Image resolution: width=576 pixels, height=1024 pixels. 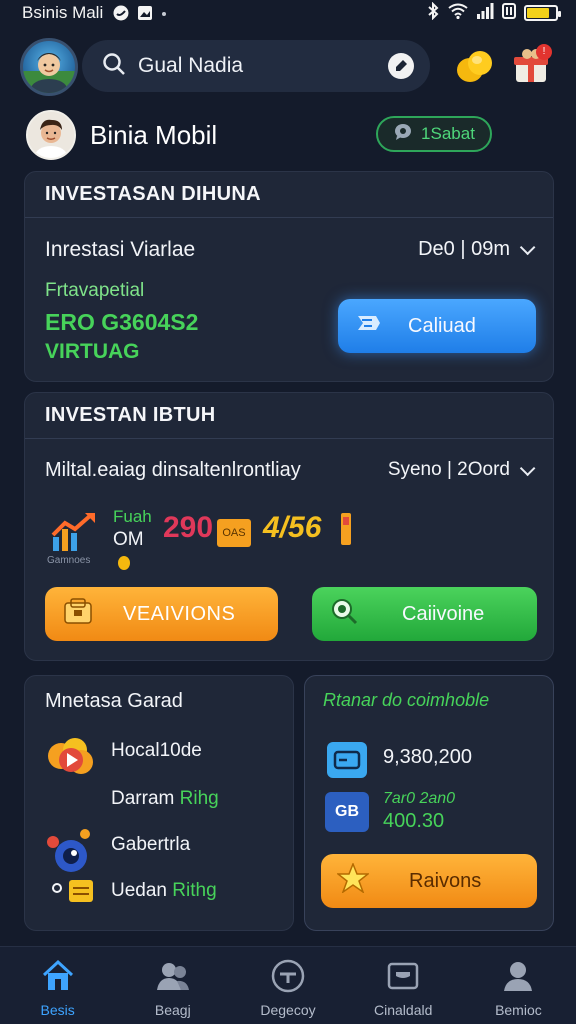 I want to click on row-title: Miltal.eaiag dinsaltenlrontliay, so click(x=173, y=470).